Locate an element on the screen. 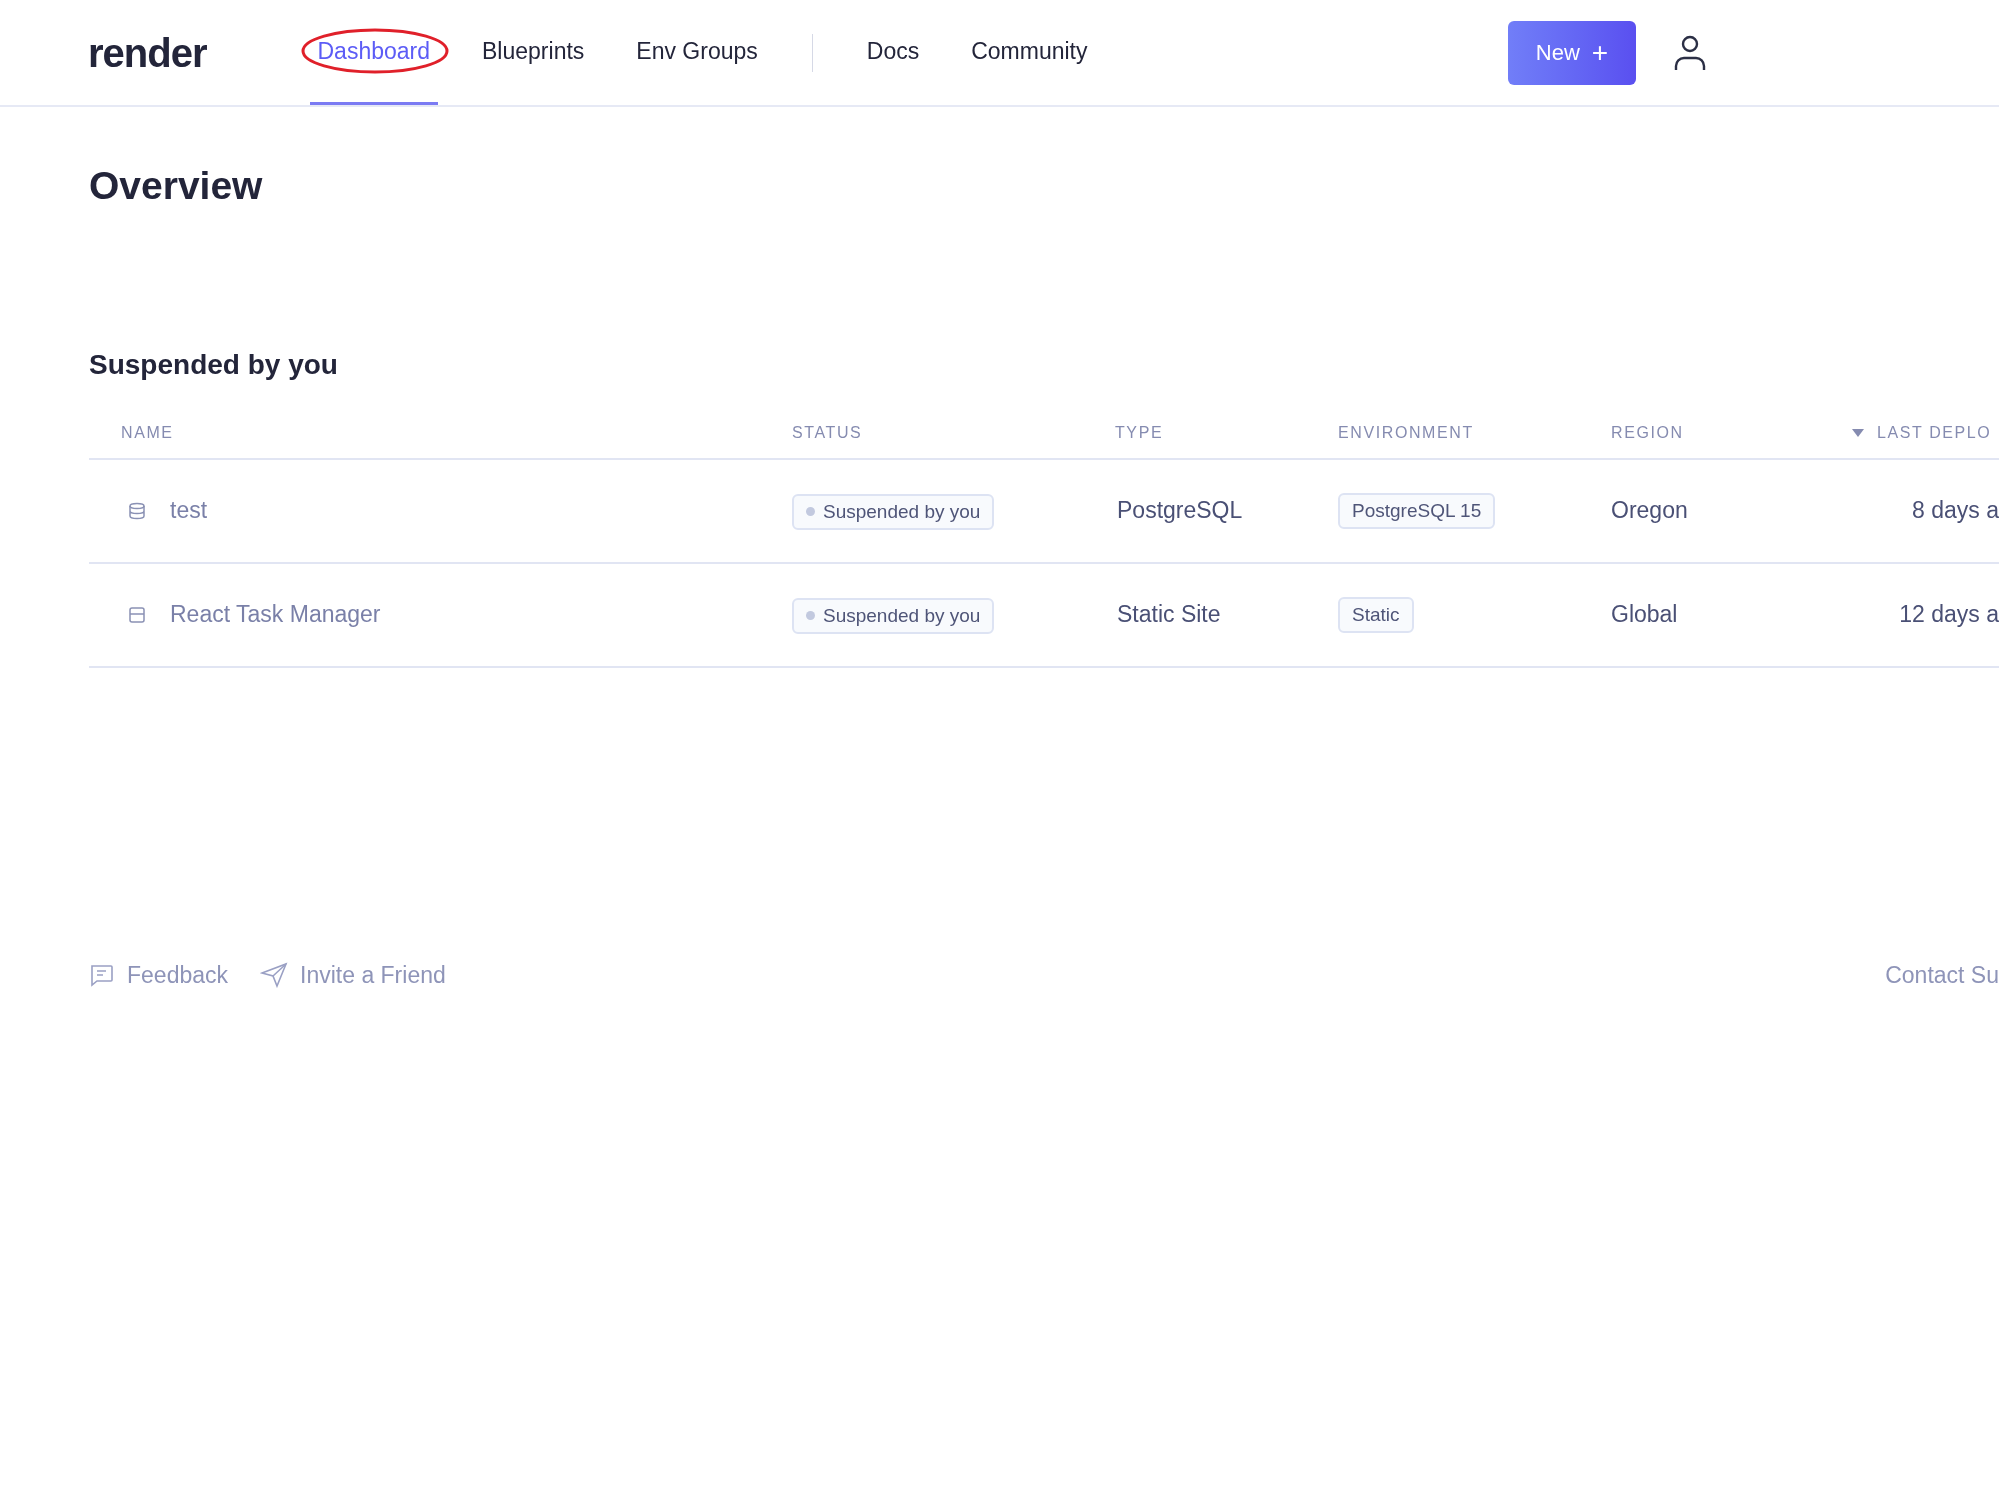  footer-link: Invite a Friend is located at coordinates (353, 974).